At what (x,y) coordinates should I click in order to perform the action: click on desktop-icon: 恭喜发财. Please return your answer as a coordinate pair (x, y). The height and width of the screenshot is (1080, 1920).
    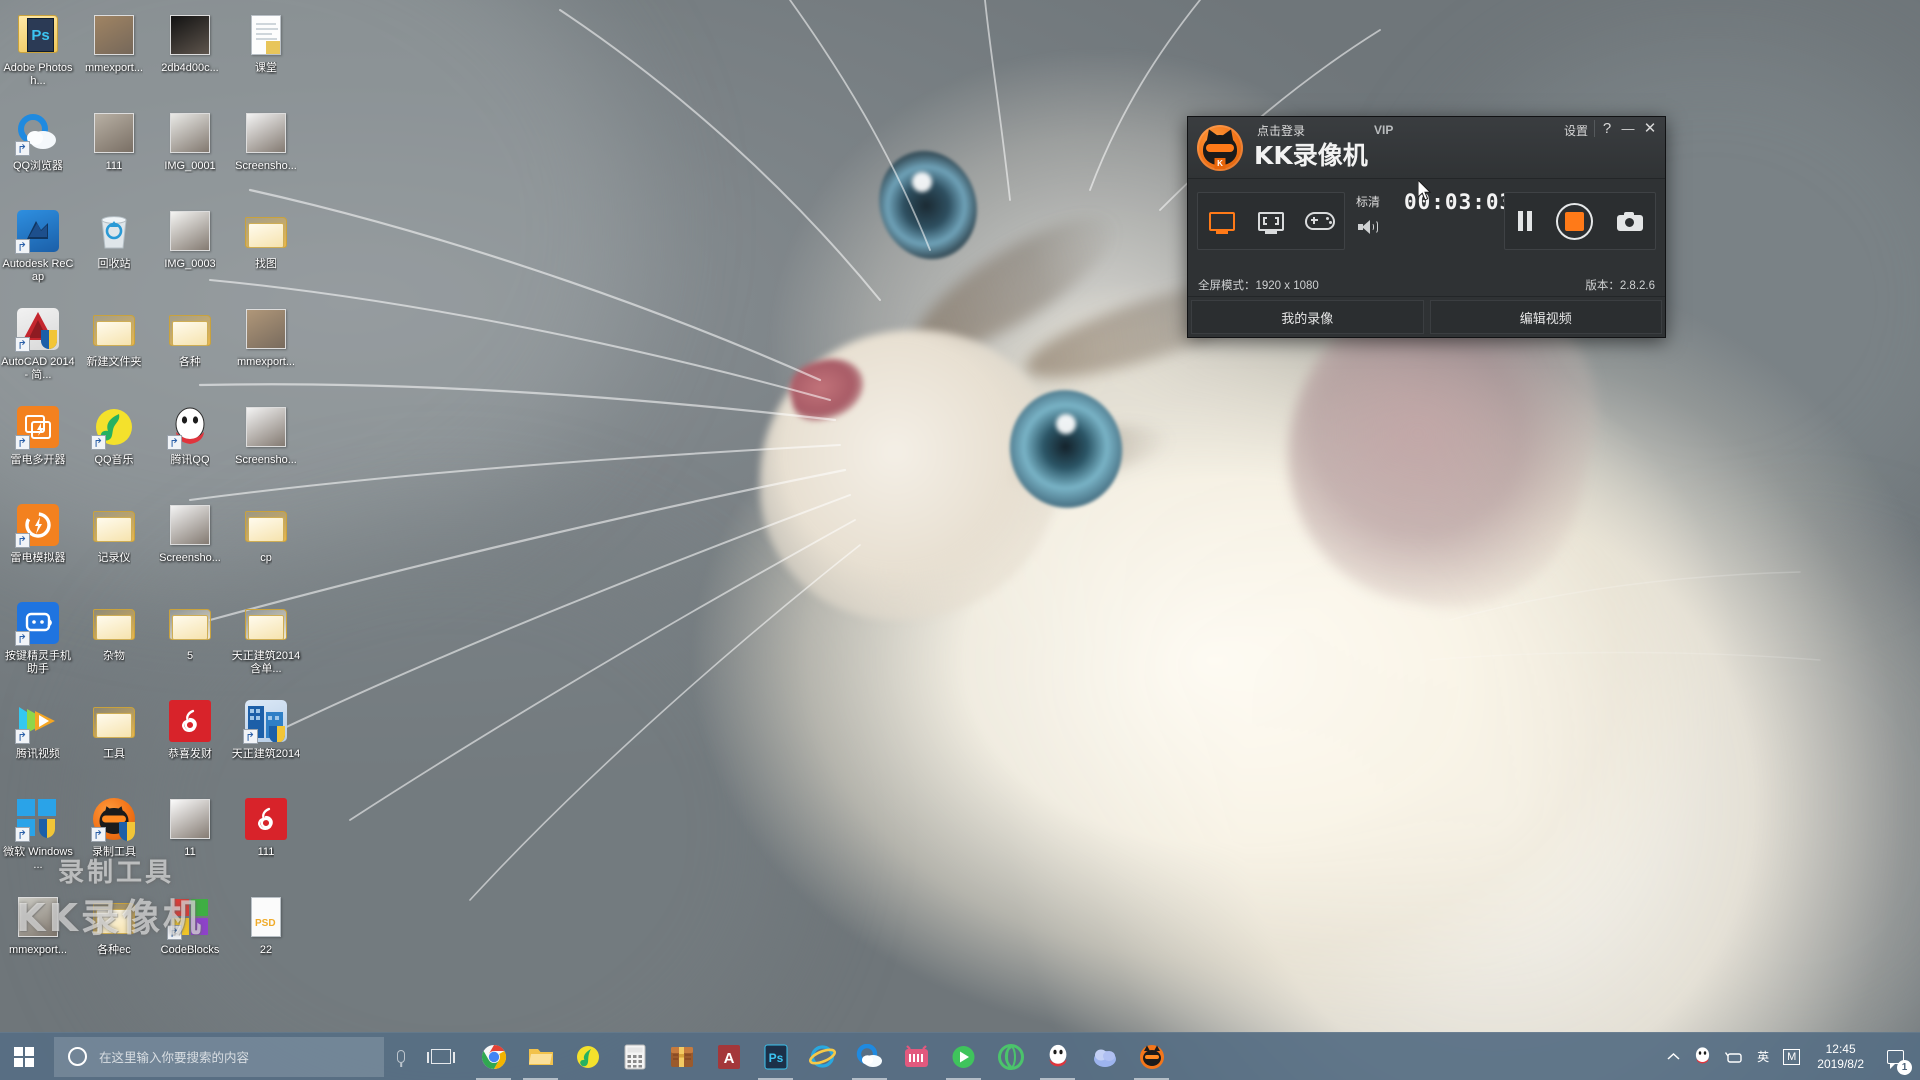
    Looking at the image, I should click on (190, 741).